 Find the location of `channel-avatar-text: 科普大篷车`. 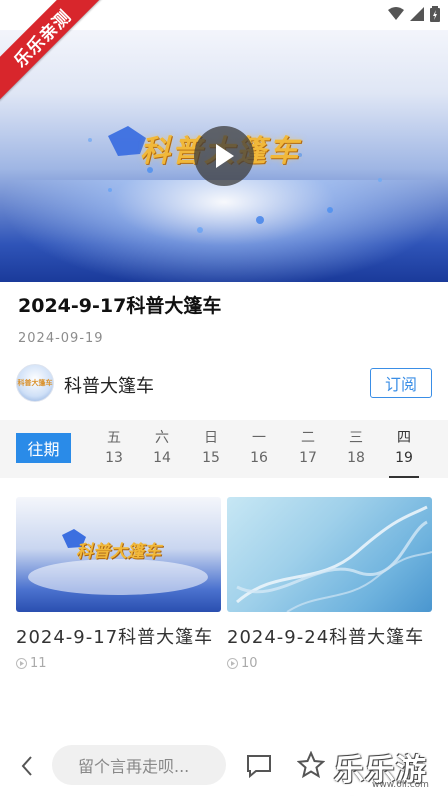

channel-avatar-text: 科普大篷车 is located at coordinates (35, 383).